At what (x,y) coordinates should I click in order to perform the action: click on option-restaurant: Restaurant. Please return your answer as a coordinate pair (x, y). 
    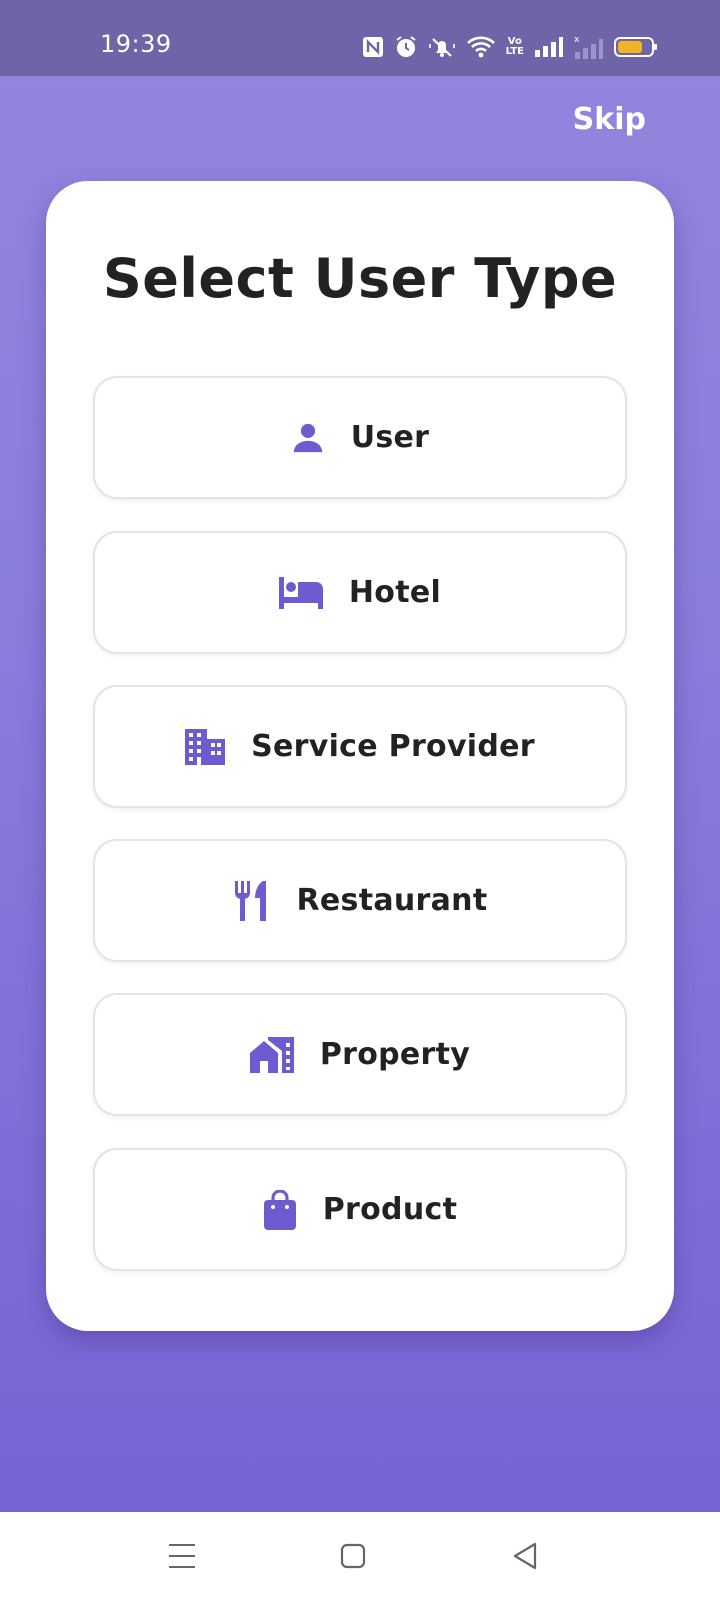
    Looking at the image, I should click on (360, 900).